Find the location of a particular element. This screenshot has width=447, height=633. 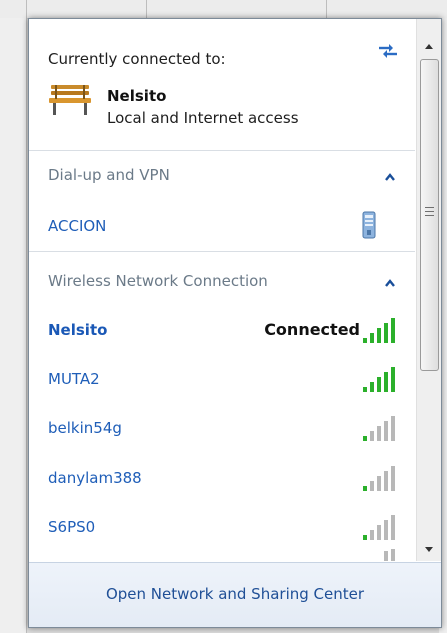

wifi-network-danylam388: danylam388 is located at coordinates (222, 480).